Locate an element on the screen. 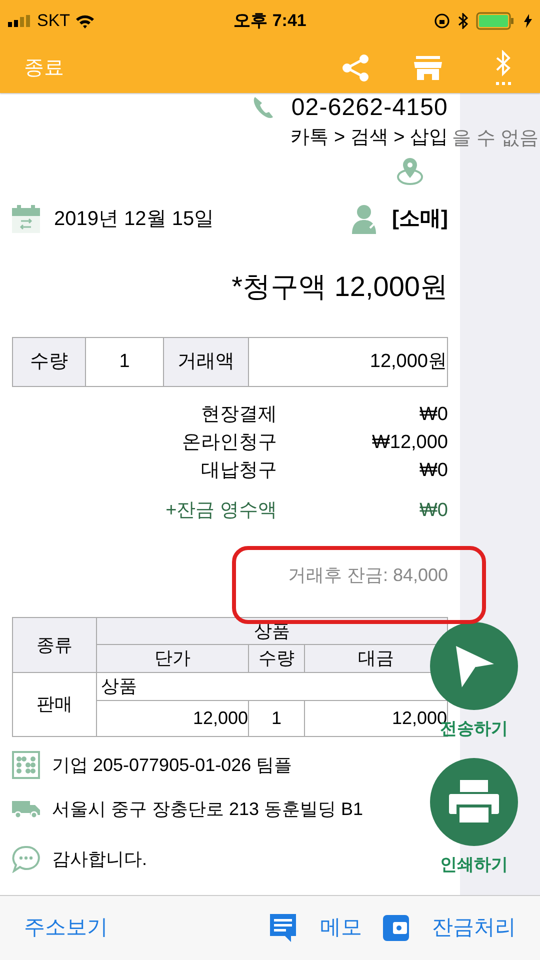 This screenshot has width=540, height=960. balance-received-link: +잔금 영수액 is located at coordinates (144, 510).